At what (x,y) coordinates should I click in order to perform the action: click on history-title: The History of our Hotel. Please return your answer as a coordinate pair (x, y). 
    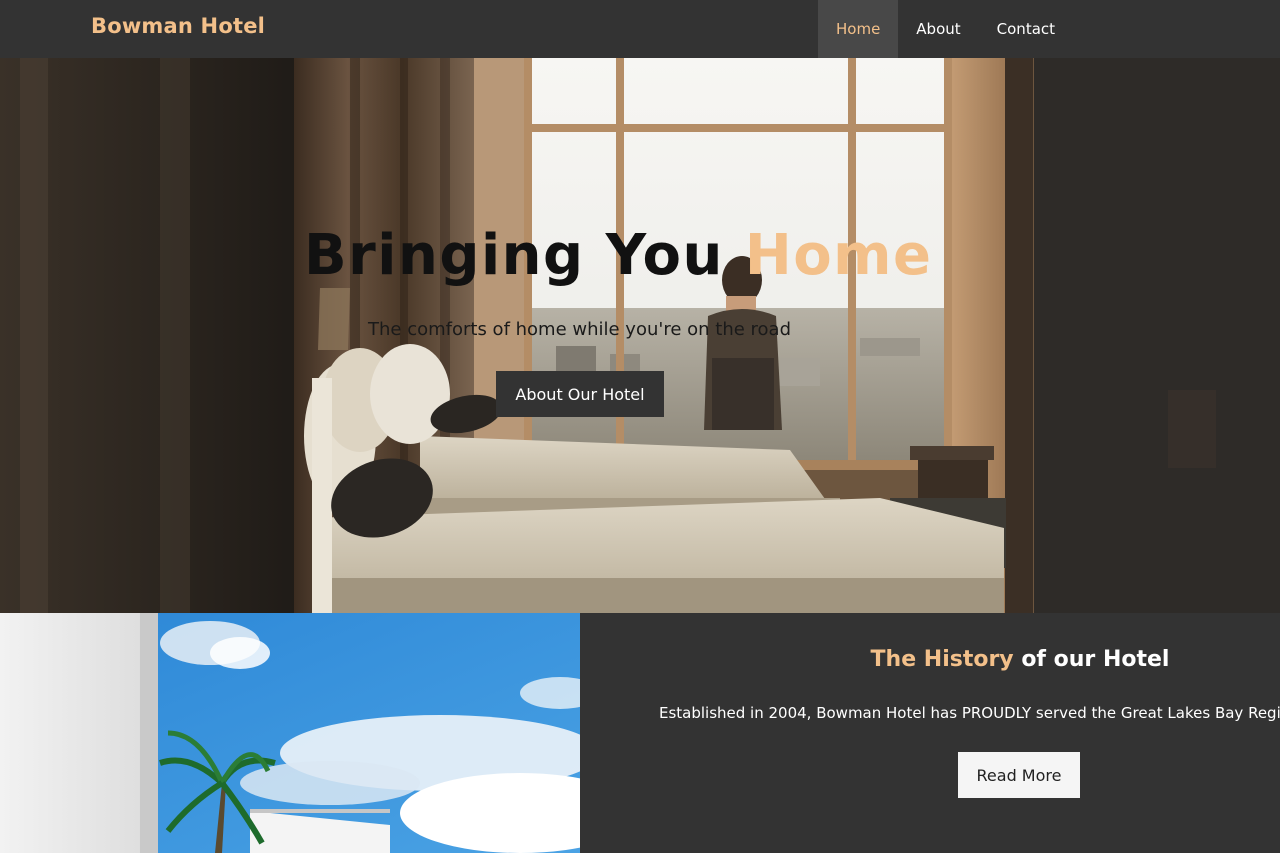
    Looking at the image, I should click on (930, 659).